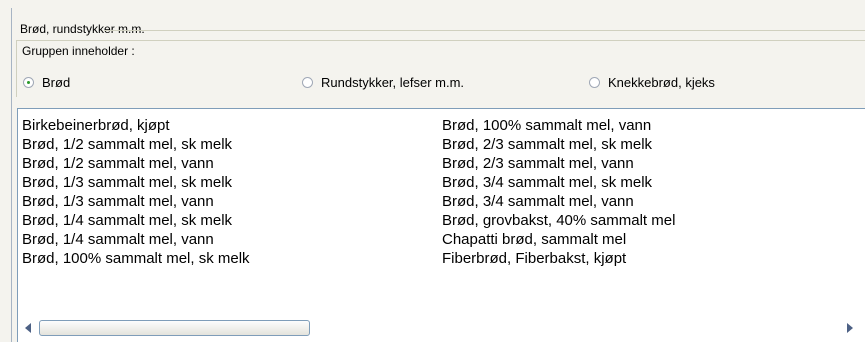  I want to click on list-item: Brød, grovbakst, 40% sammalt mel, so click(558, 220).